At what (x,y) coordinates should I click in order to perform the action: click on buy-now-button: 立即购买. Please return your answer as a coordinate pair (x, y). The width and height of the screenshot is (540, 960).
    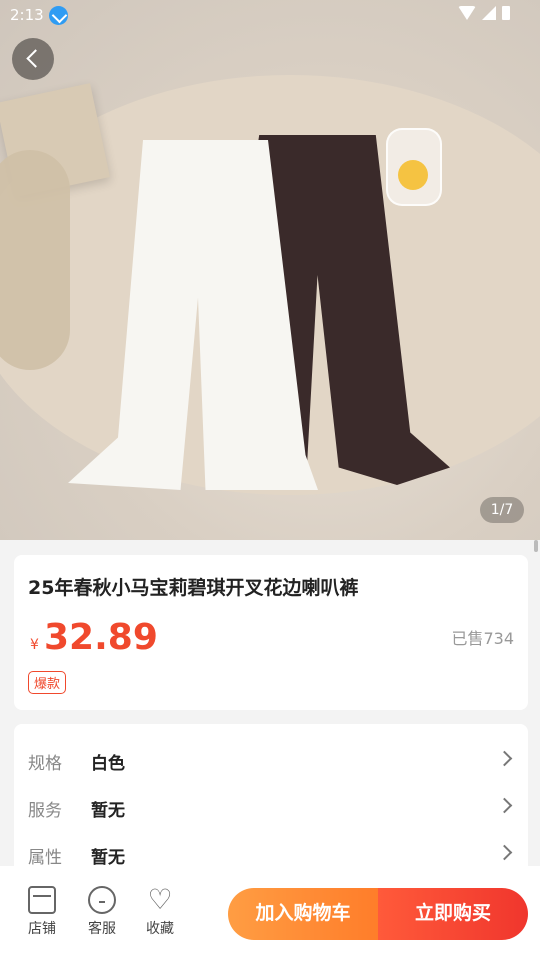
    Looking at the image, I should click on (453, 914).